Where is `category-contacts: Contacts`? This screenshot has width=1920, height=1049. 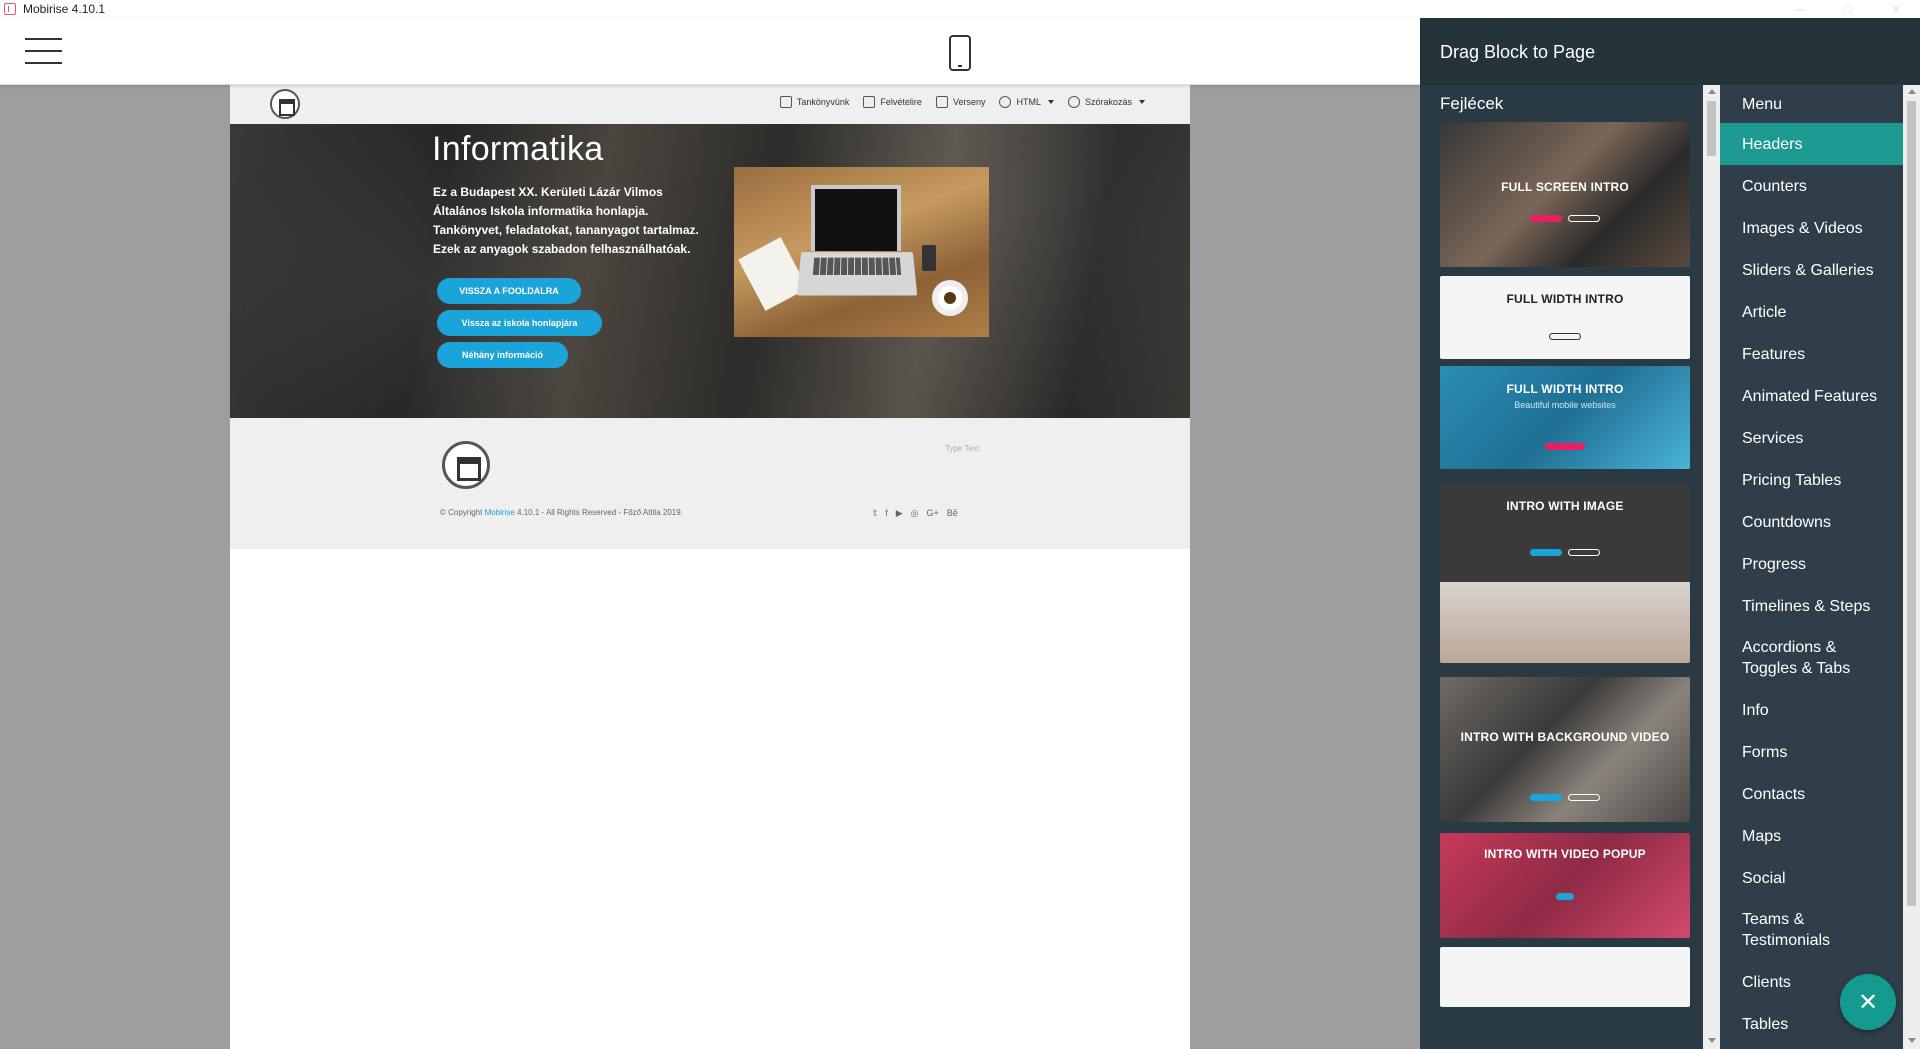 category-contacts: Contacts is located at coordinates (1811, 794).